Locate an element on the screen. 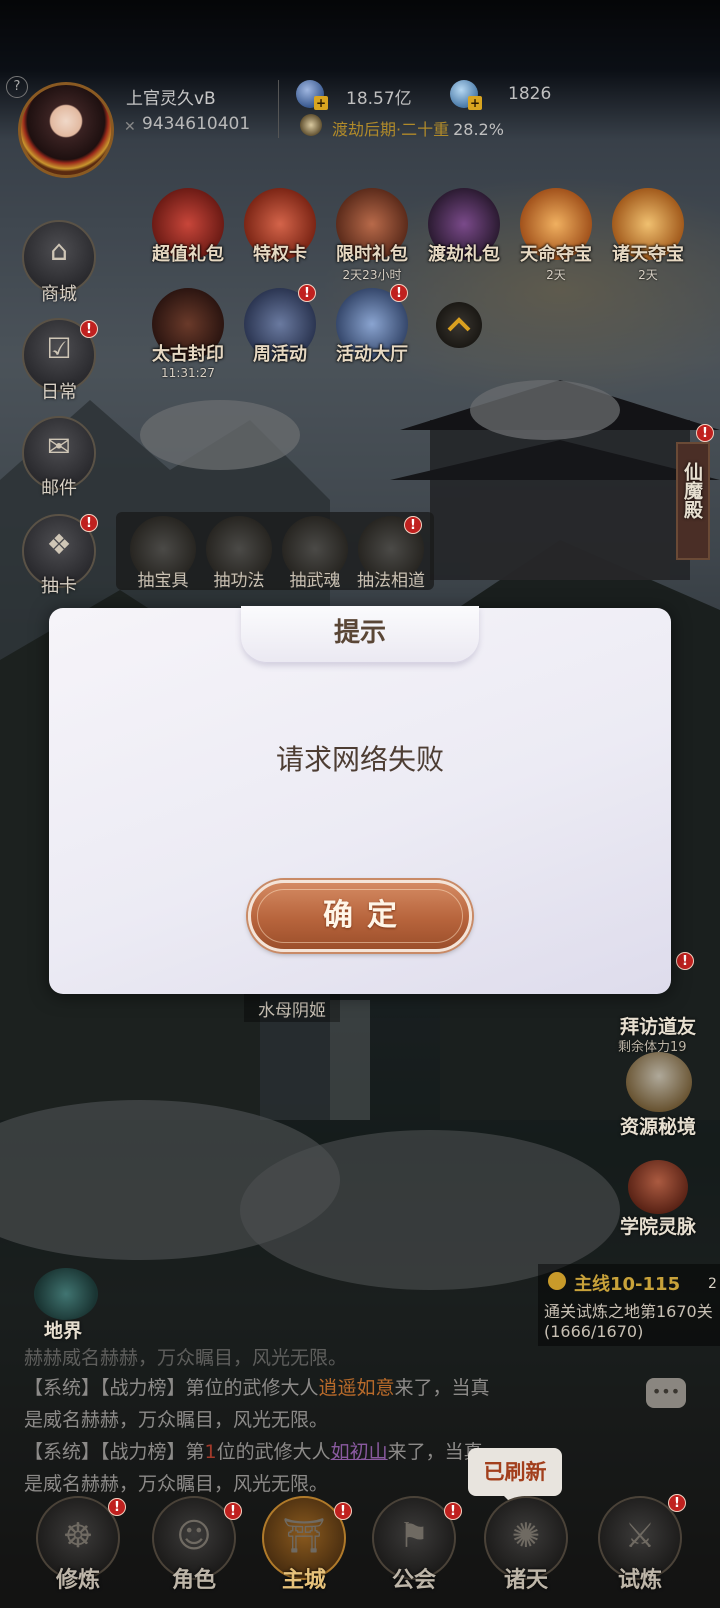  chat-text: 位的武修大人 is located at coordinates (273, 1452).